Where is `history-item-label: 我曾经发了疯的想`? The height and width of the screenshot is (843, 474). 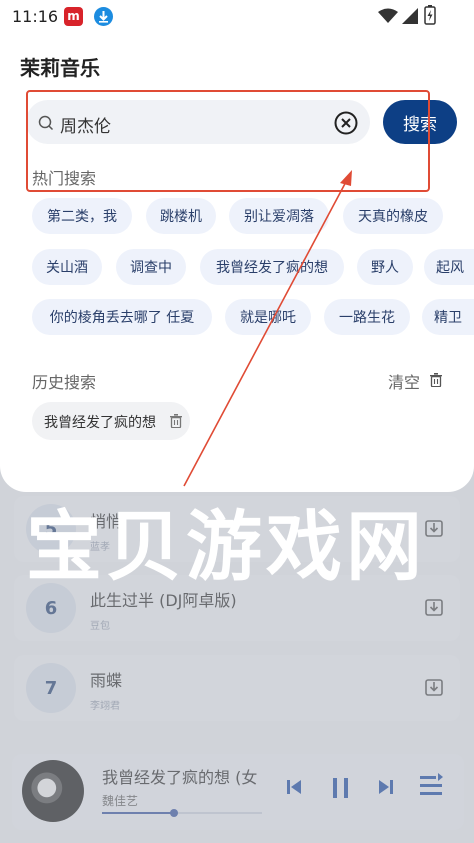 history-item-label: 我曾经发了疯的想 is located at coordinates (100, 423).